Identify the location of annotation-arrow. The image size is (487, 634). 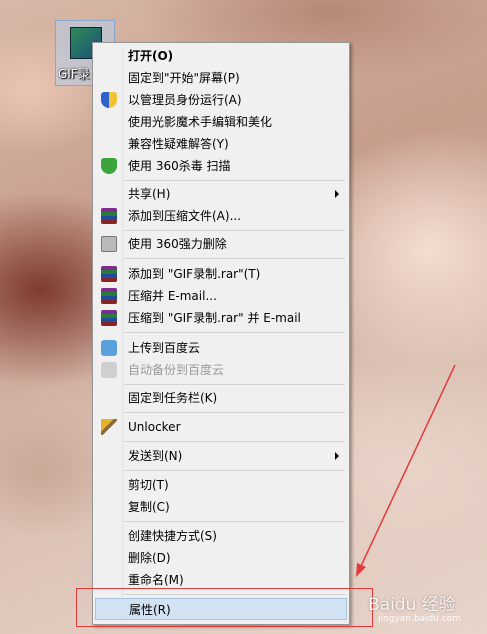
(406, 470).